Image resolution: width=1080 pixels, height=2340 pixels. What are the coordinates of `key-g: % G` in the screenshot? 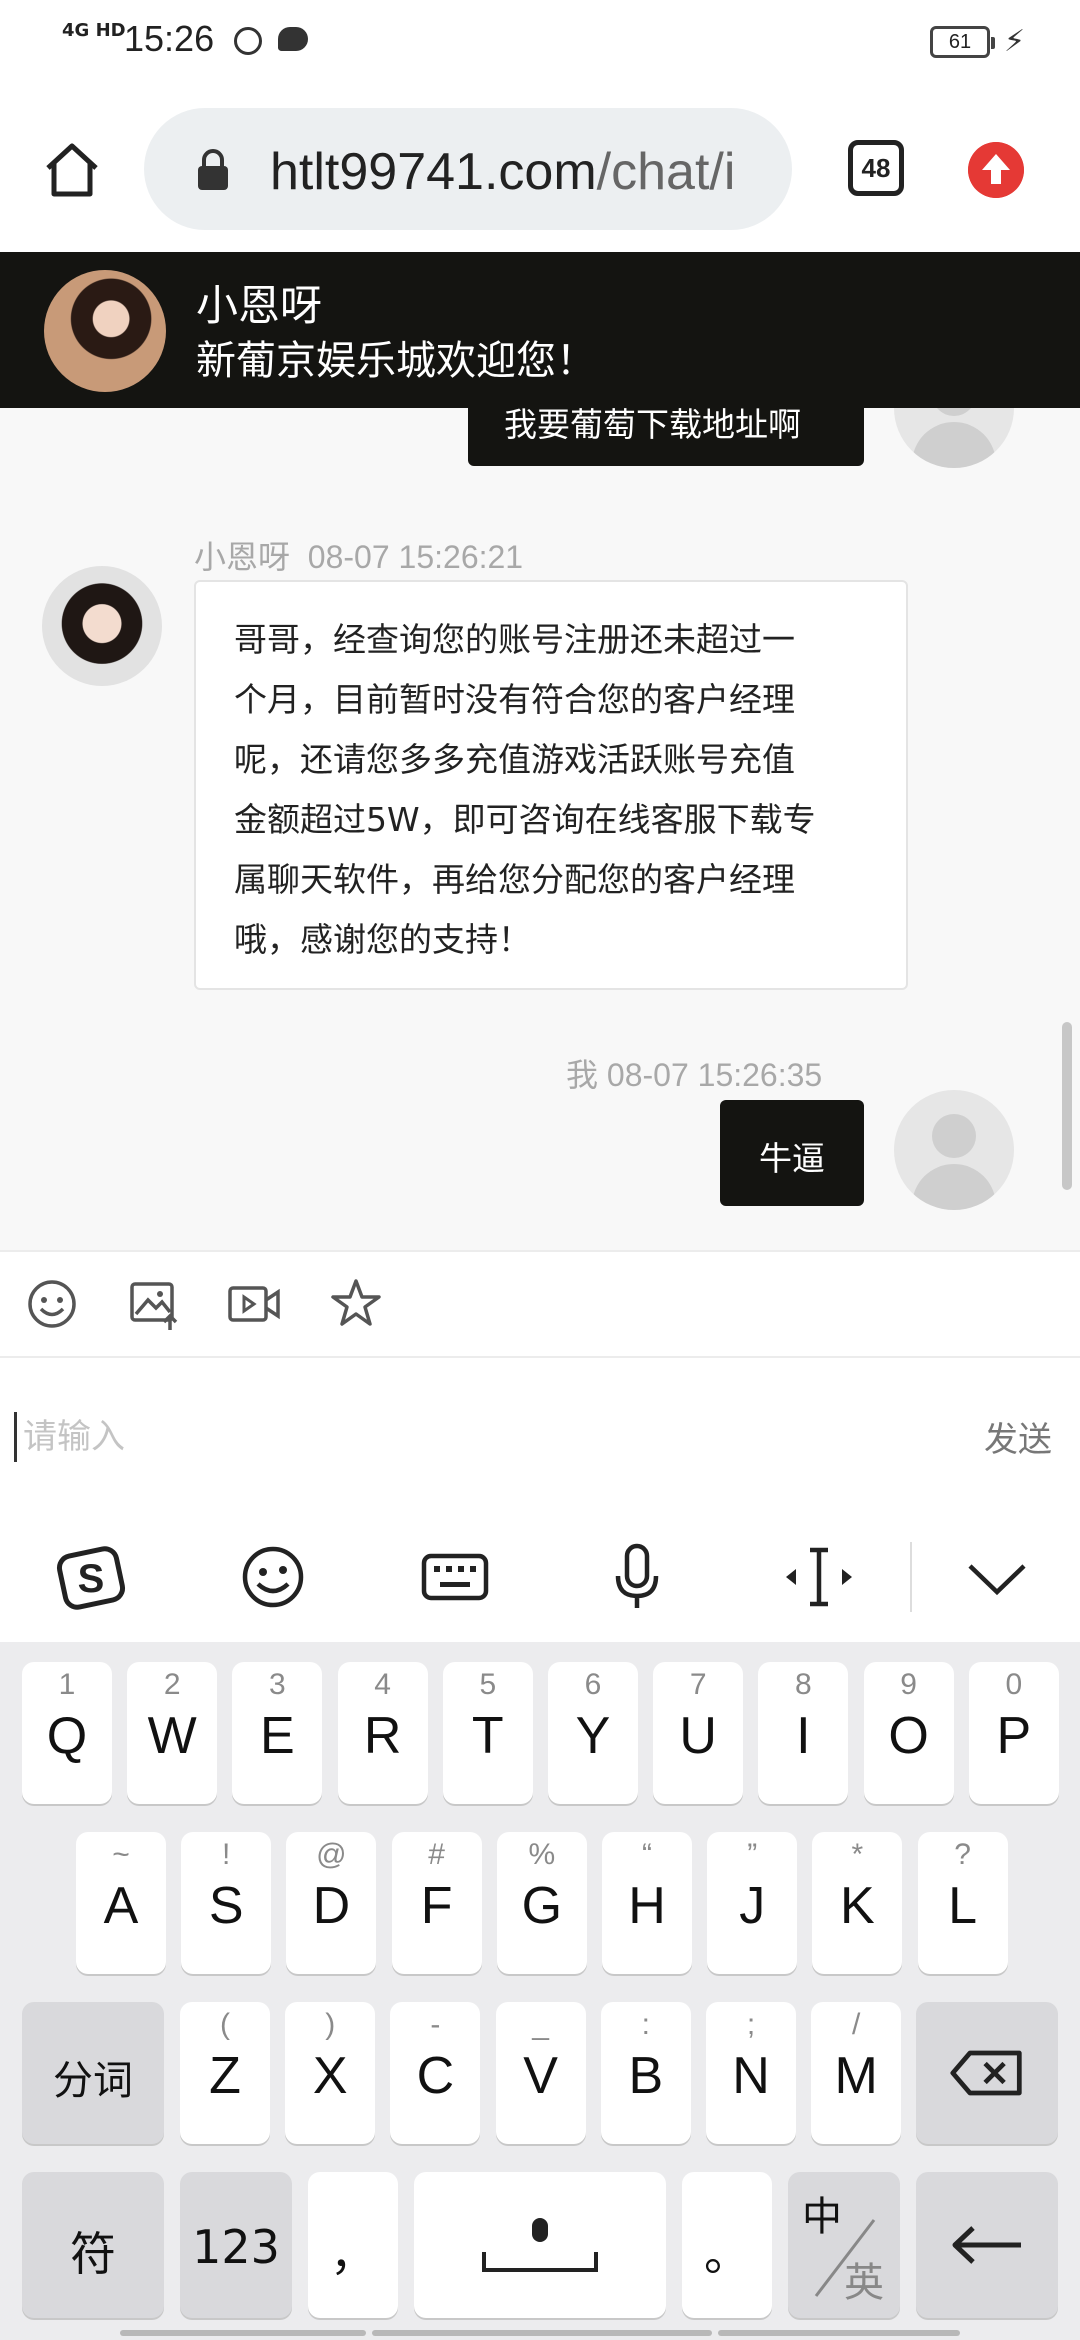 It's located at (541, 1903).